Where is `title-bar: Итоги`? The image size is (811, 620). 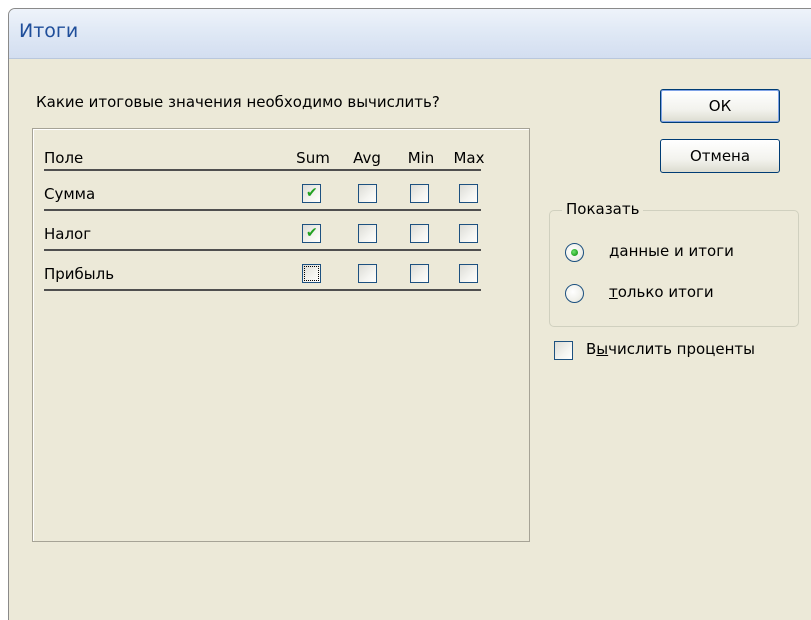
title-bar: Итоги is located at coordinates (410, 34).